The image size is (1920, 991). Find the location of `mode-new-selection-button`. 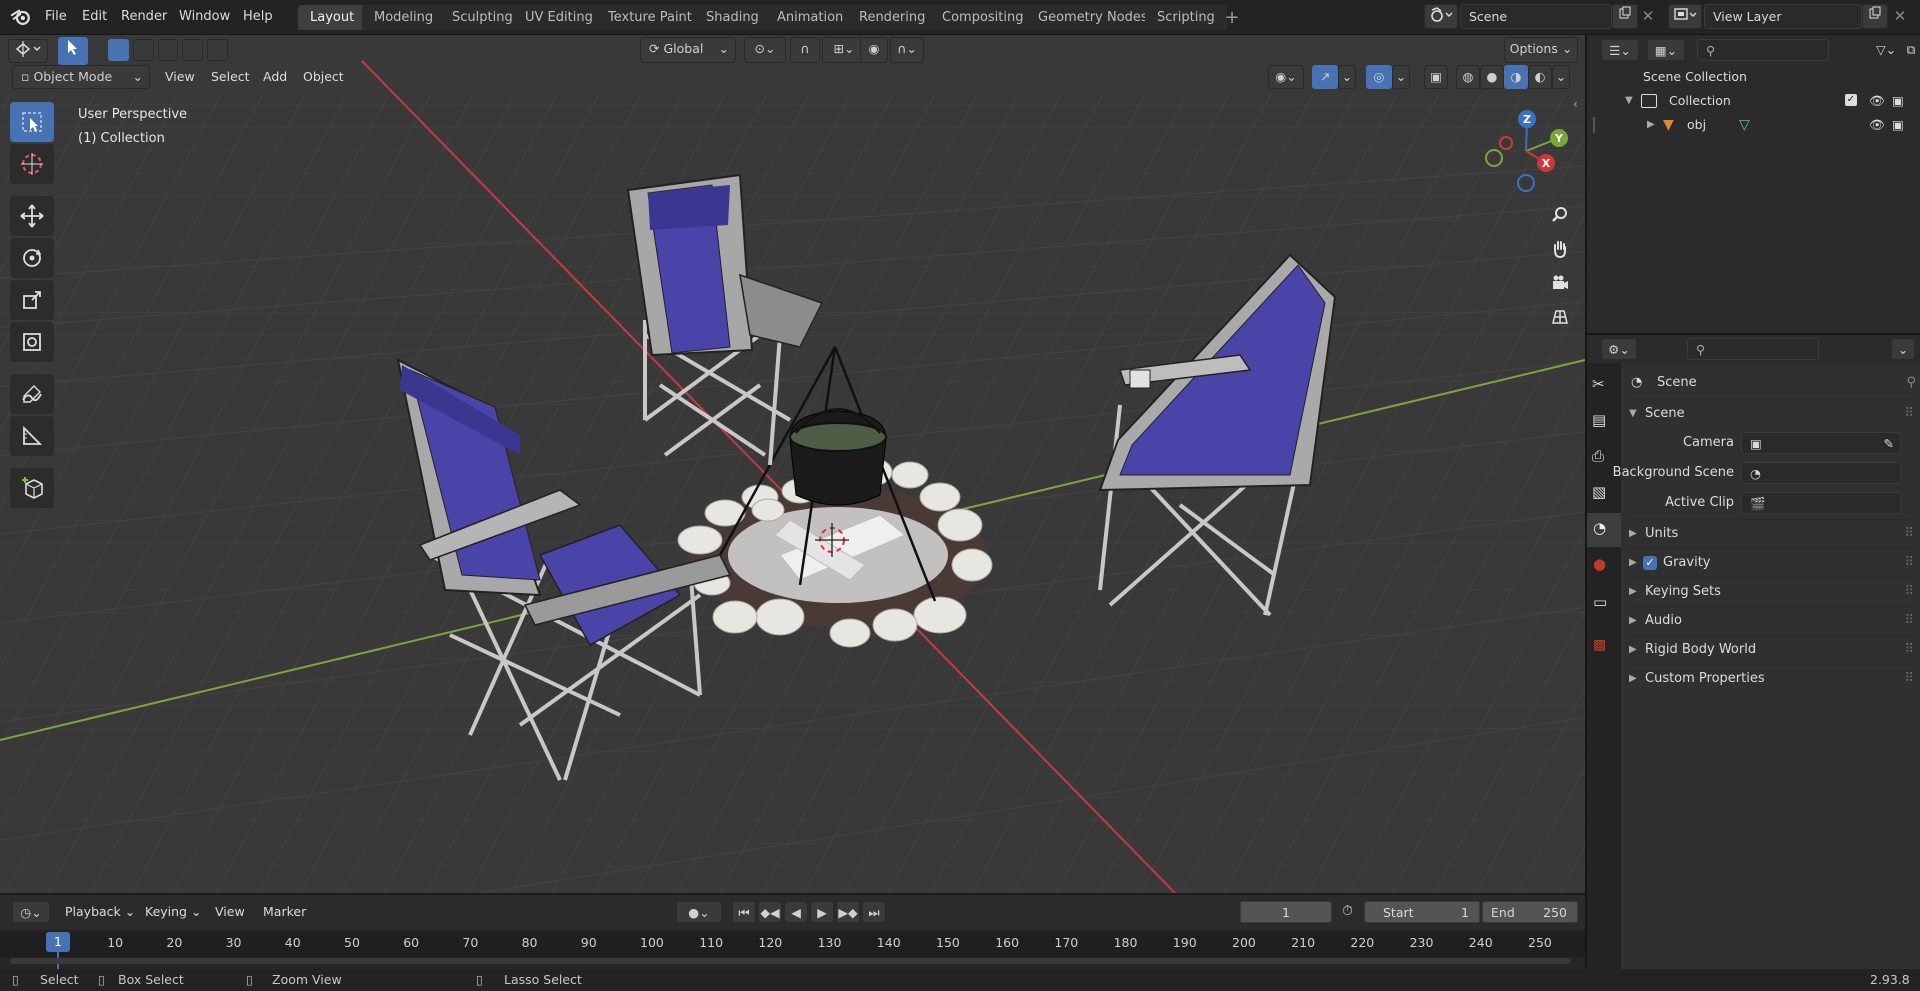

mode-new-selection-button is located at coordinates (118, 50).